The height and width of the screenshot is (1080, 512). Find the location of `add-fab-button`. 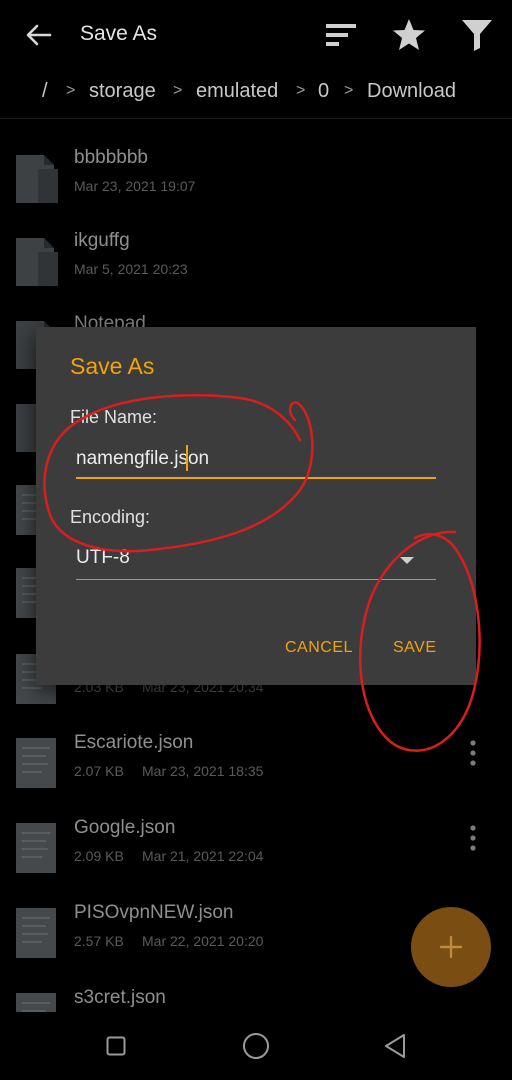

add-fab-button is located at coordinates (451, 947).